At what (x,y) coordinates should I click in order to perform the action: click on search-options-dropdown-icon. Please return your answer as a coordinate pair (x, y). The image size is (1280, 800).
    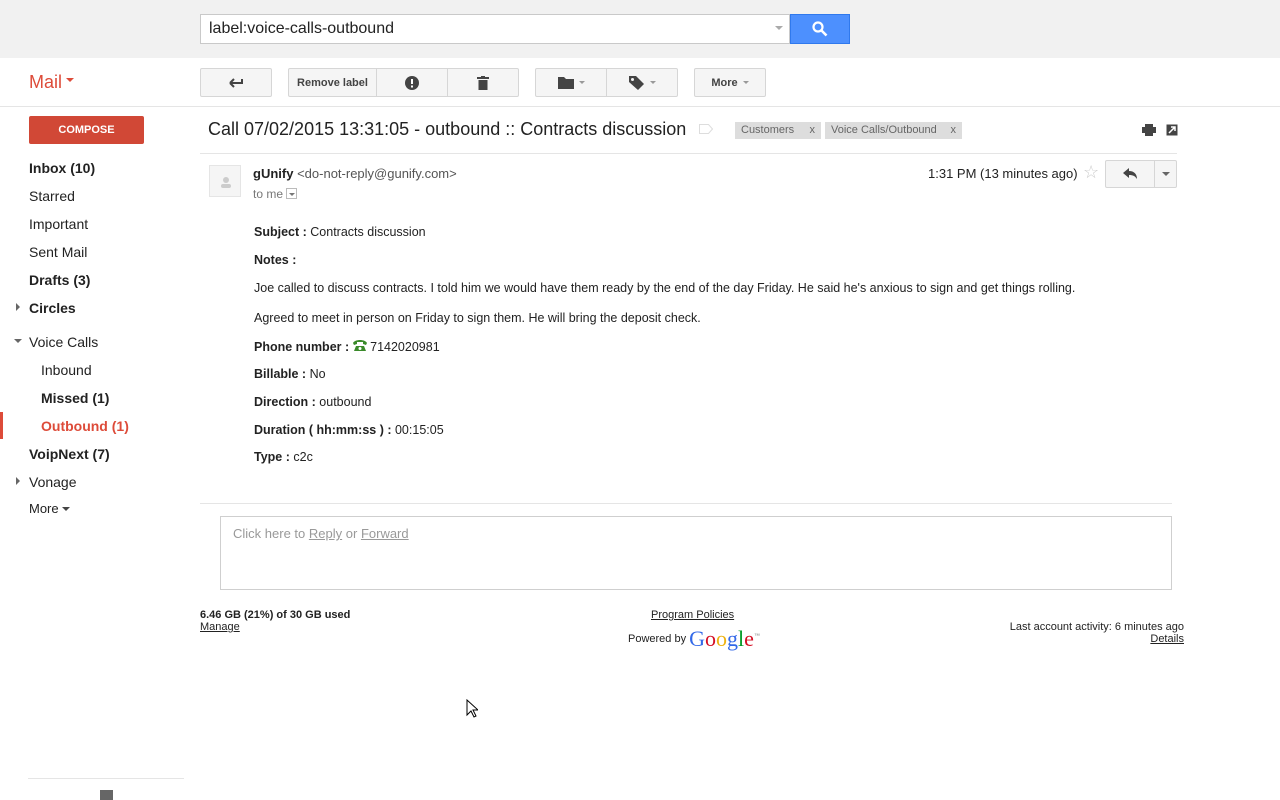
    Looking at the image, I should click on (779, 30).